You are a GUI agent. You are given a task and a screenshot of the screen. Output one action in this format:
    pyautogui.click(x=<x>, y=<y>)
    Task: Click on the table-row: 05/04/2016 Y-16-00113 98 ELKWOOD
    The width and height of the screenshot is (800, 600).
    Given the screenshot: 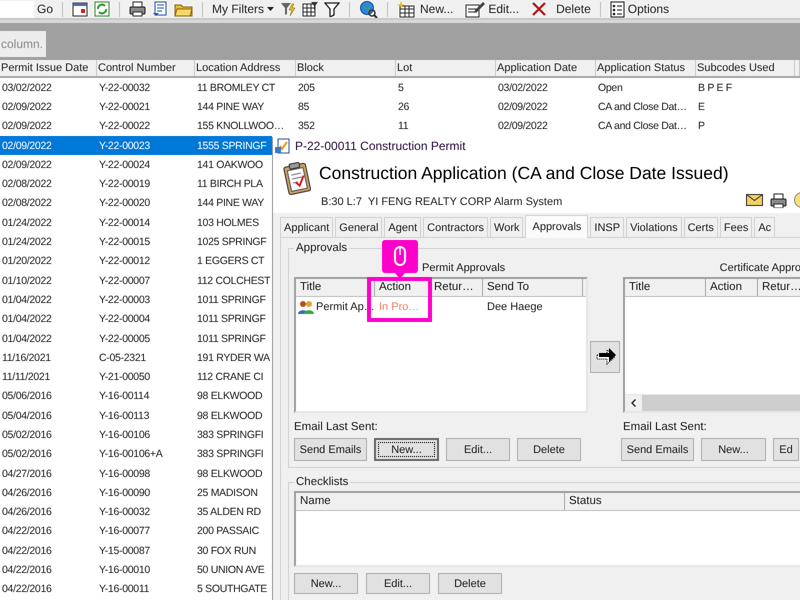 What is the action you would take?
    pyautogui.click(x=136, y=416)
    